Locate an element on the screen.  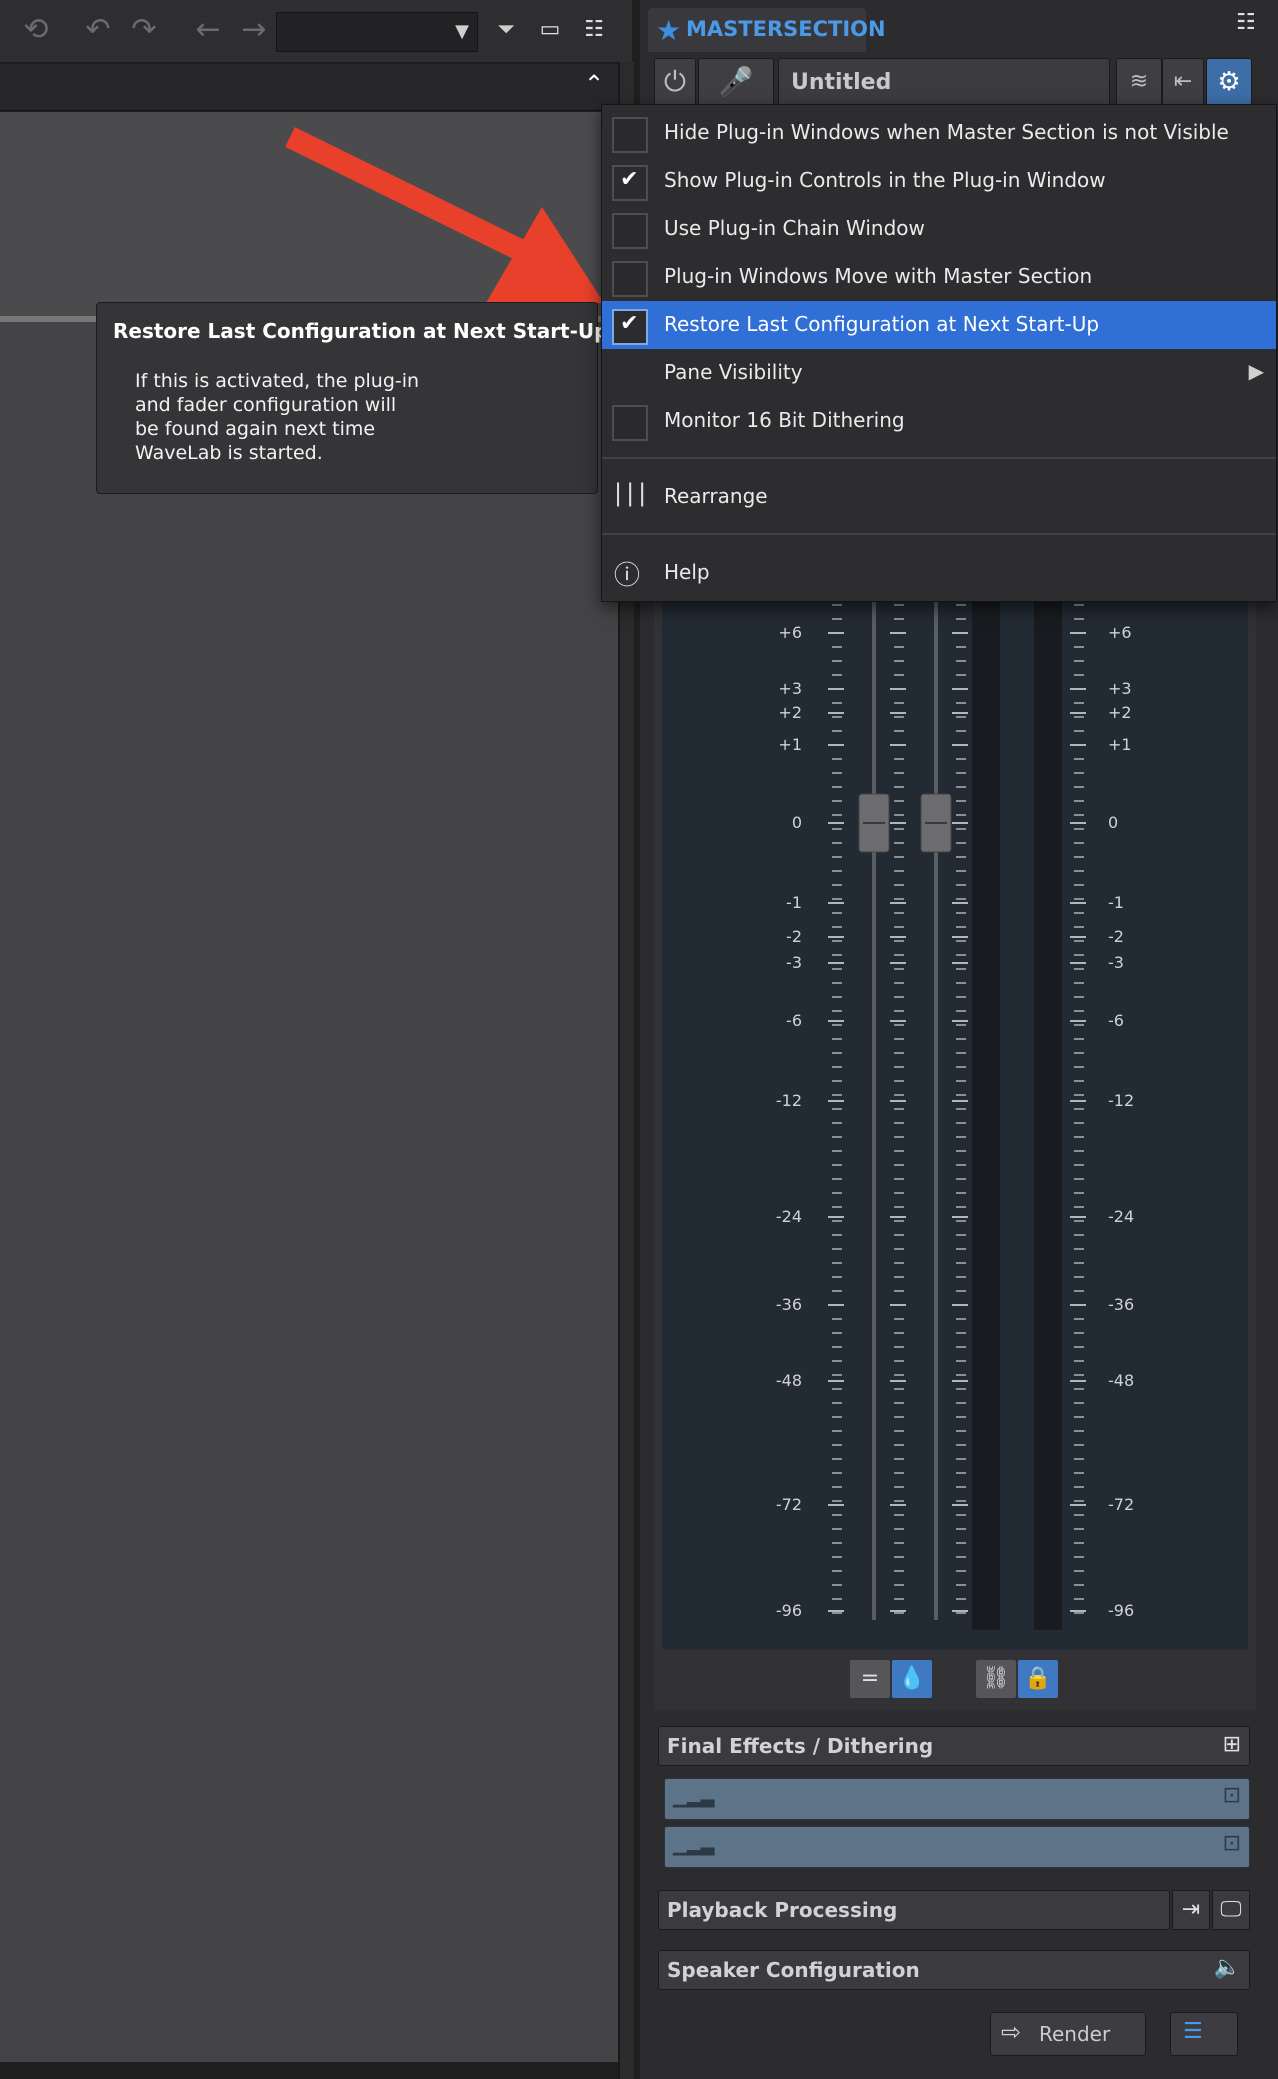
preset-icon: ≋ is located at coordinates (1139, 82).